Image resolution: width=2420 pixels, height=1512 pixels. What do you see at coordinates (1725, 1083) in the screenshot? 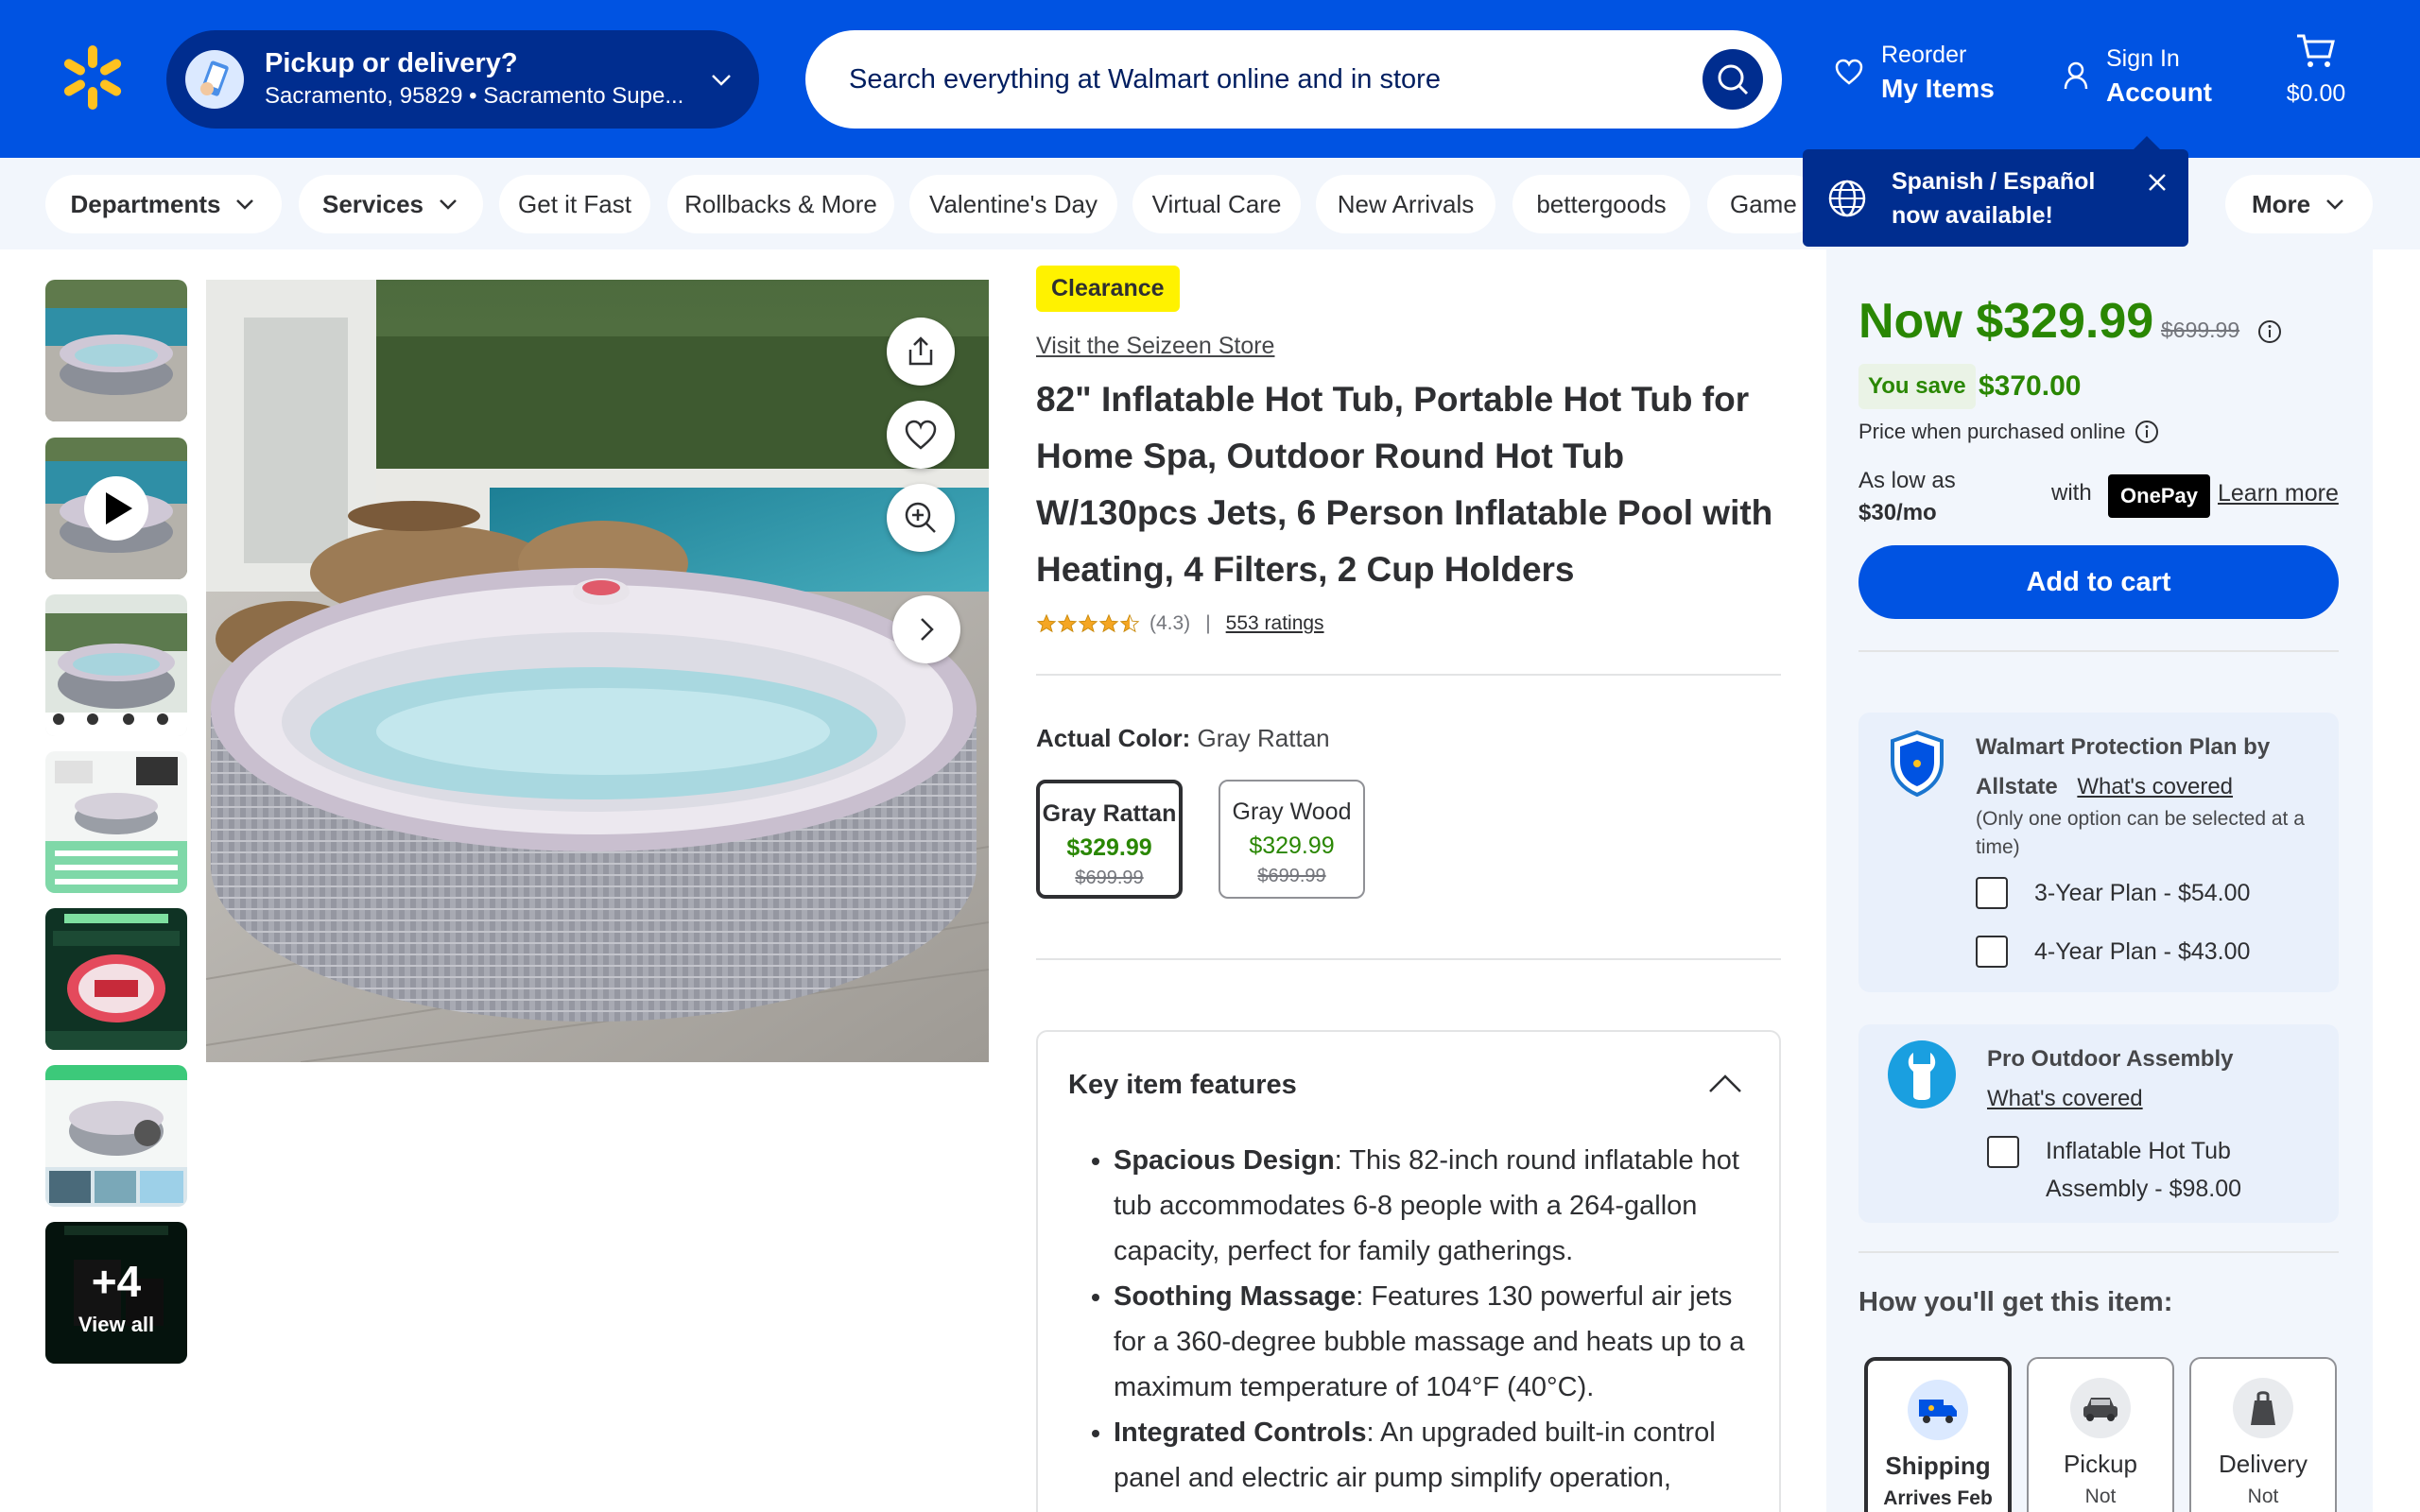
I see `chevron-up-icon` at bounding box center [1725, 1083].